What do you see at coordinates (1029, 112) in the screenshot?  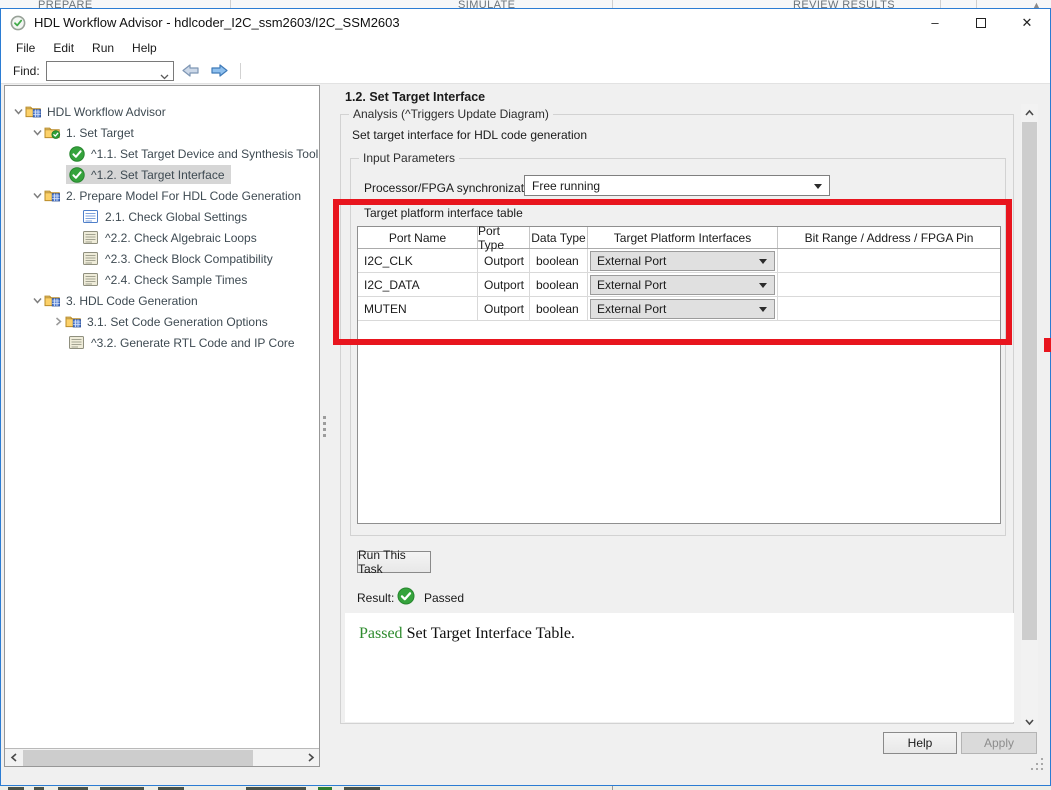 I see `scroll-up-icon` at bounding box center [1029, 112].